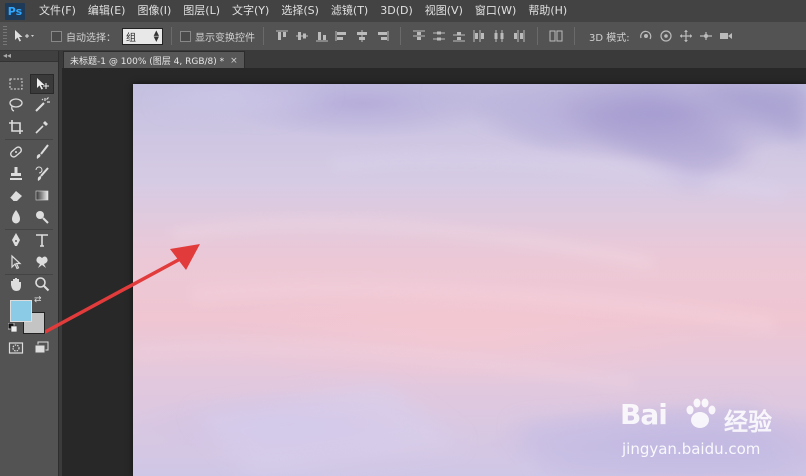 Image resolution: width=806 pixels, height=476 pixels. I want to click on watermark-brand: Bai, so click(644, 414).